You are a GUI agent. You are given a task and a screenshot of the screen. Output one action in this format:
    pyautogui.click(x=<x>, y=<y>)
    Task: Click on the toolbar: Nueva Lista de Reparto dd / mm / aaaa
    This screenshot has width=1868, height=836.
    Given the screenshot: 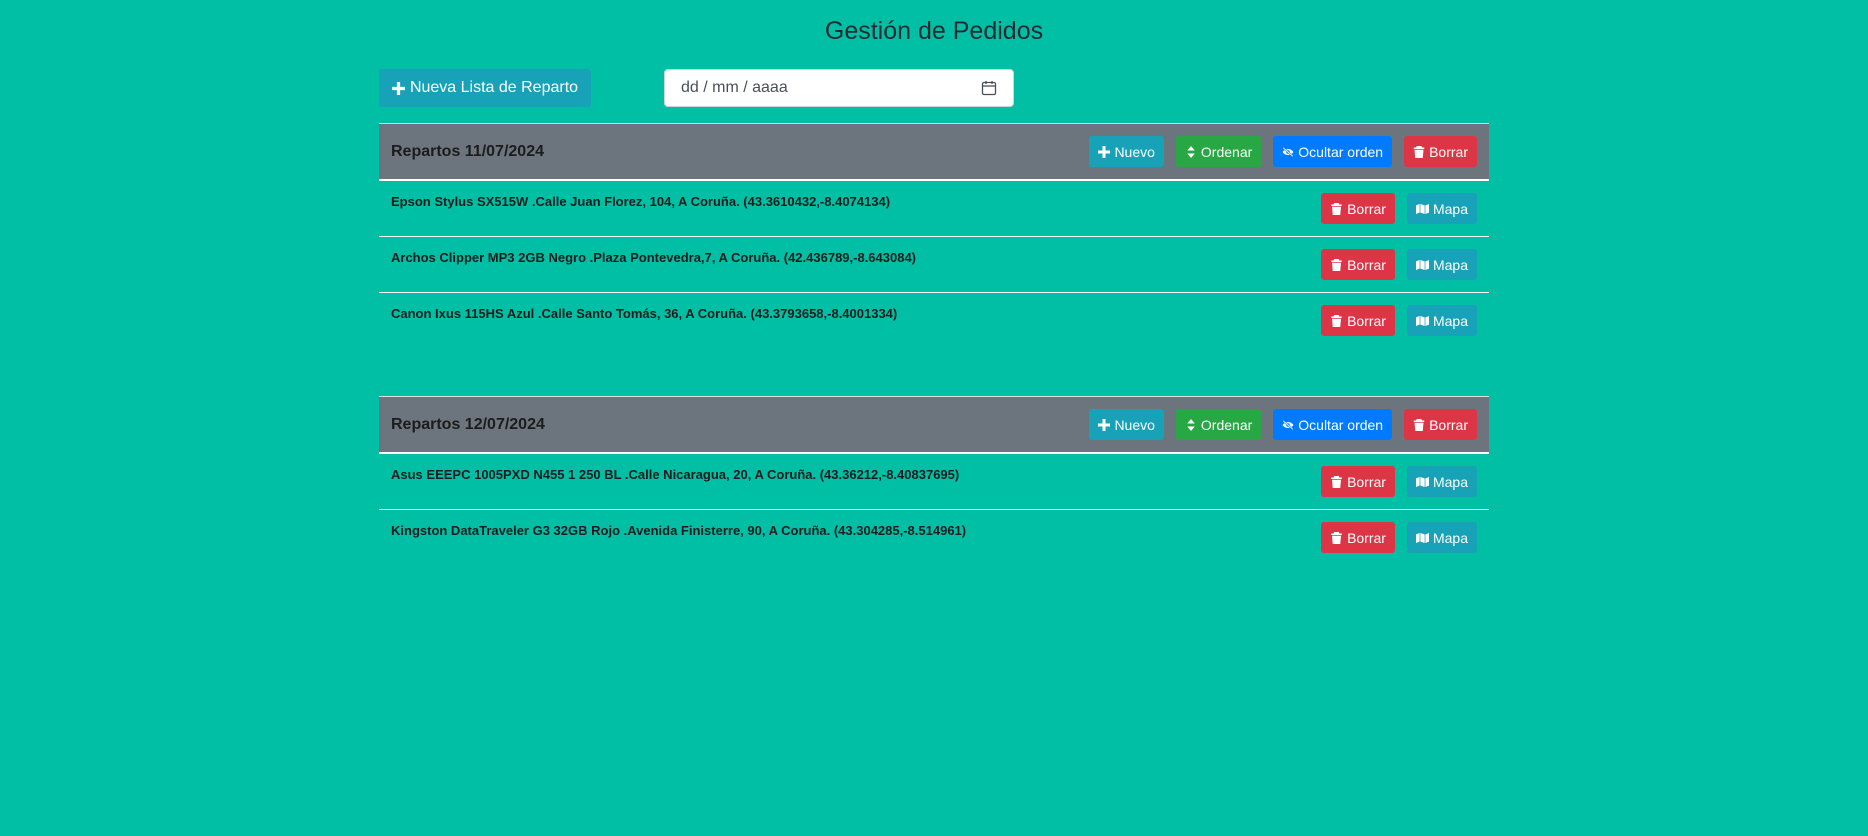 What is the action you would take?
    pyautogui.click(x=934, y=88)
    